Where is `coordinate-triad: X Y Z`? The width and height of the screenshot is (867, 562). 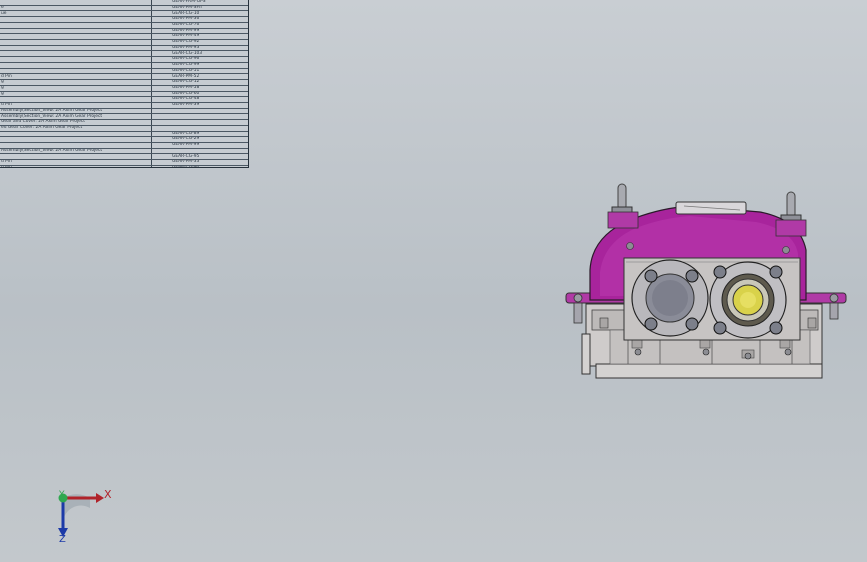 coordinate-triad: X Y Z is located at coordinates (85, 516).